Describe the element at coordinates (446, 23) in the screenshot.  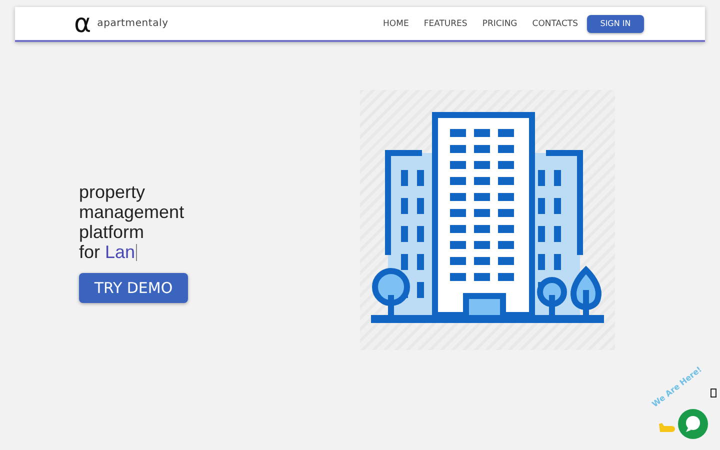
I see `nav-link: FEATURES` at that location.